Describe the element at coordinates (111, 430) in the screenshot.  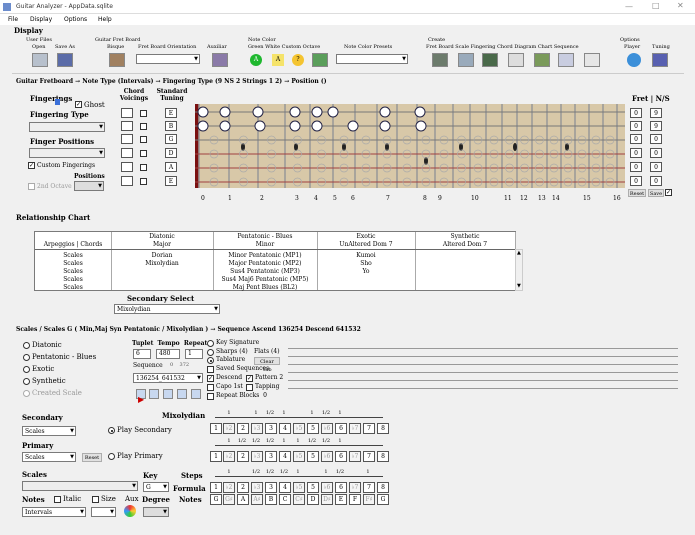
I see `play-secondary-radio` at that location.